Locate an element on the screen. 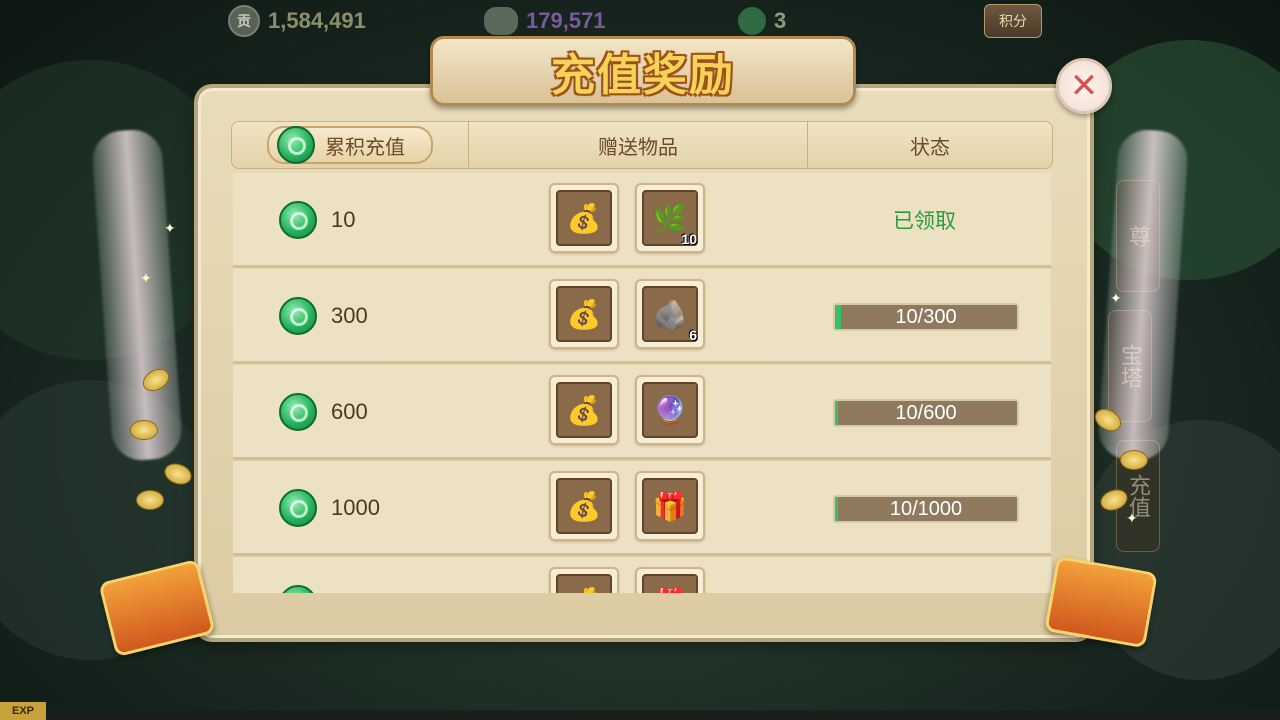  reward-item-slot: 🔮 is located at coordinates (670, 410).